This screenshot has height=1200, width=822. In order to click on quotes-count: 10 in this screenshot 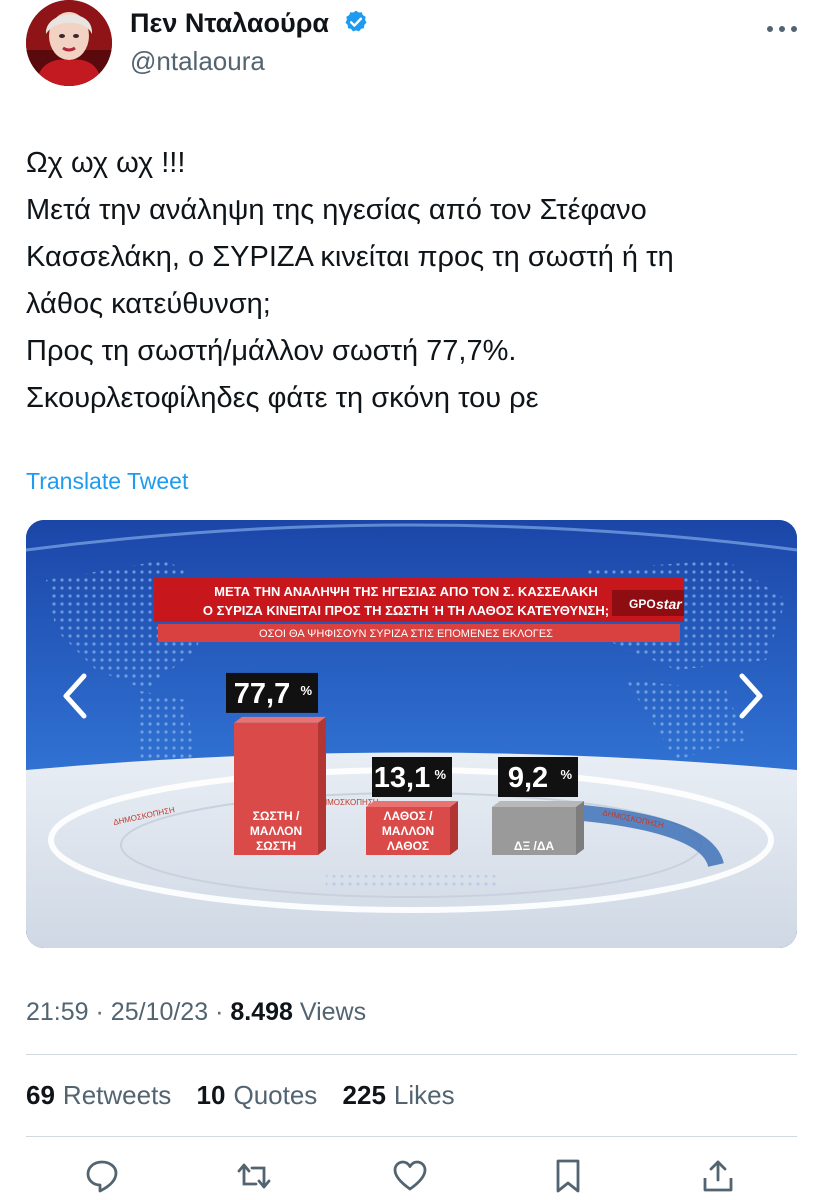, I will do `click(211, 1095)`.